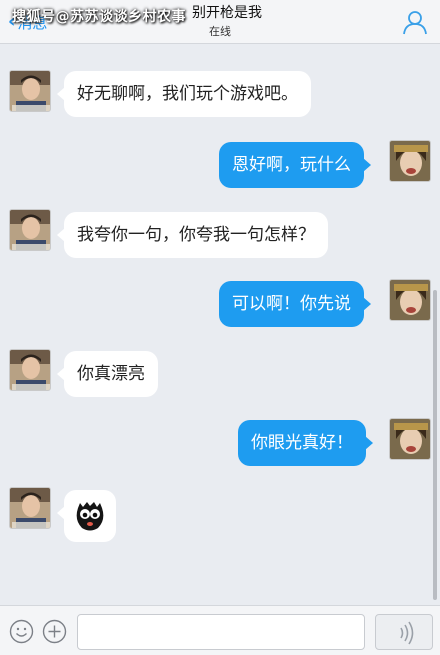 Image resolution: width=440 pixels, height=655 pixels. I want to click on emoji-button, so click(21, 631).